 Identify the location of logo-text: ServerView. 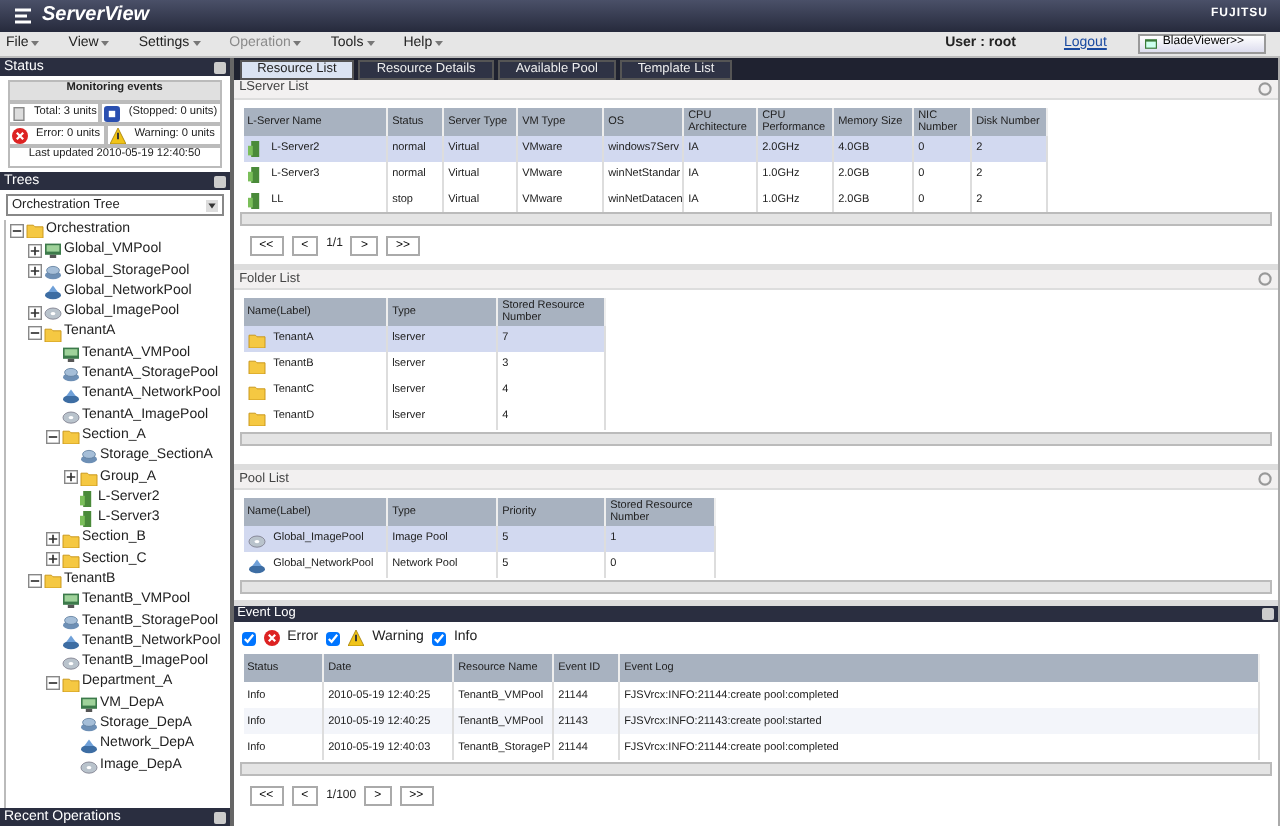
(96, 16).